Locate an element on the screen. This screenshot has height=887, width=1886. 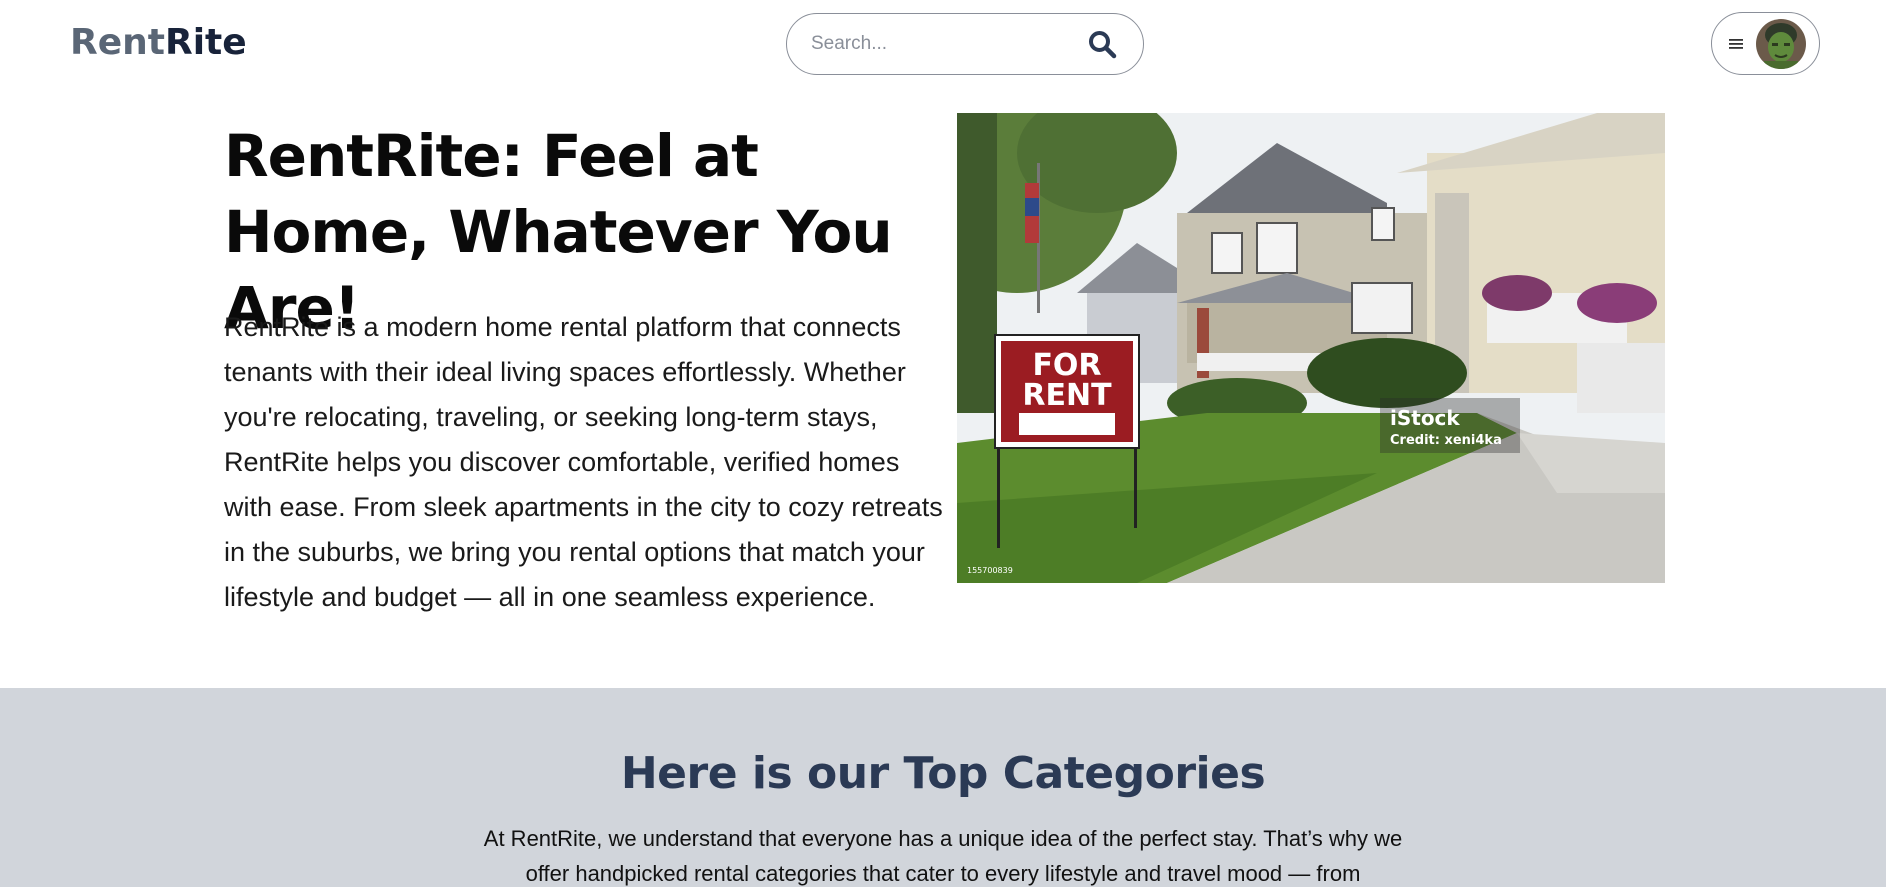
site-logo: RentRite is located at coordinates (158, 42).